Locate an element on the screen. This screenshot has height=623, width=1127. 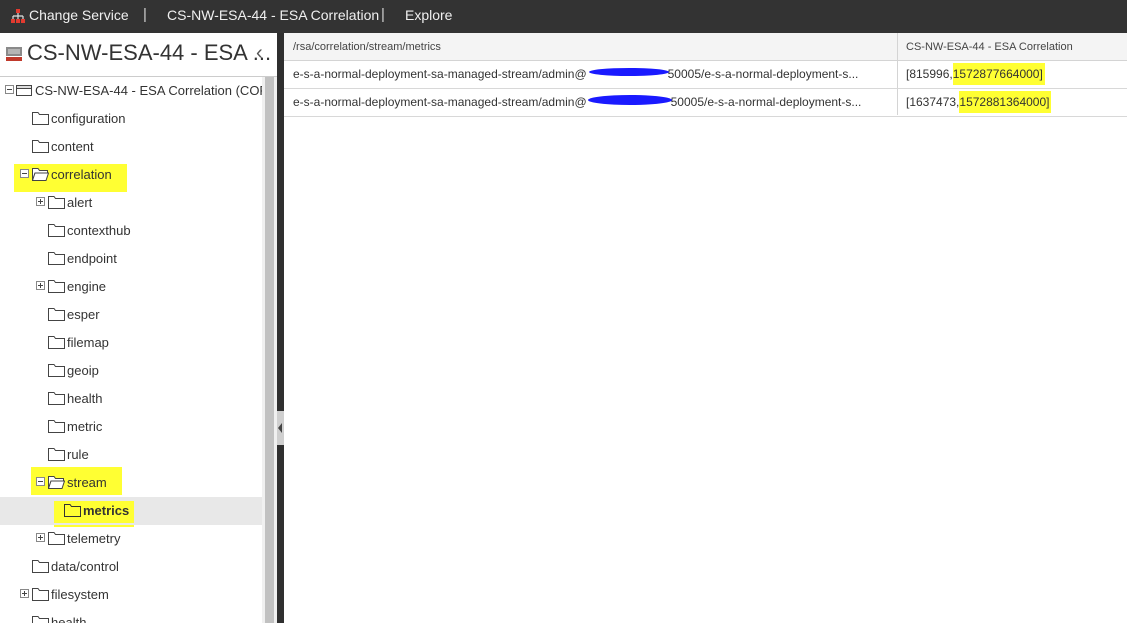
tree-node-metric: metric is located at coordinates (131, 427).